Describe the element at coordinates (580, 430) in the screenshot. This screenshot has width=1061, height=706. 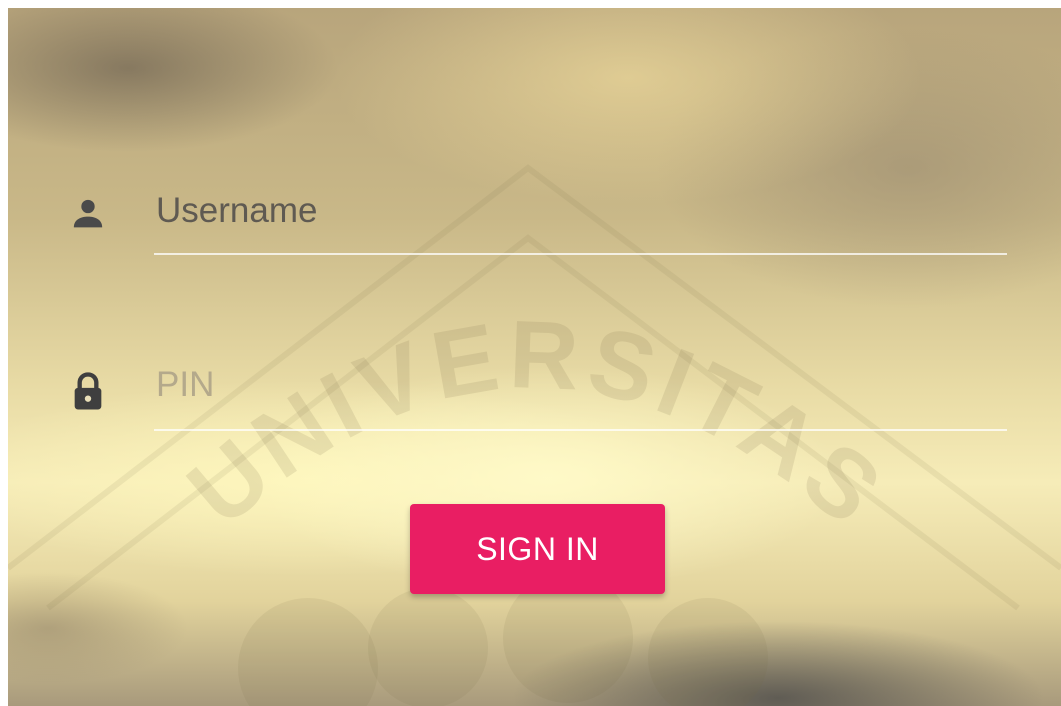
I see `pin-underline` at that location.